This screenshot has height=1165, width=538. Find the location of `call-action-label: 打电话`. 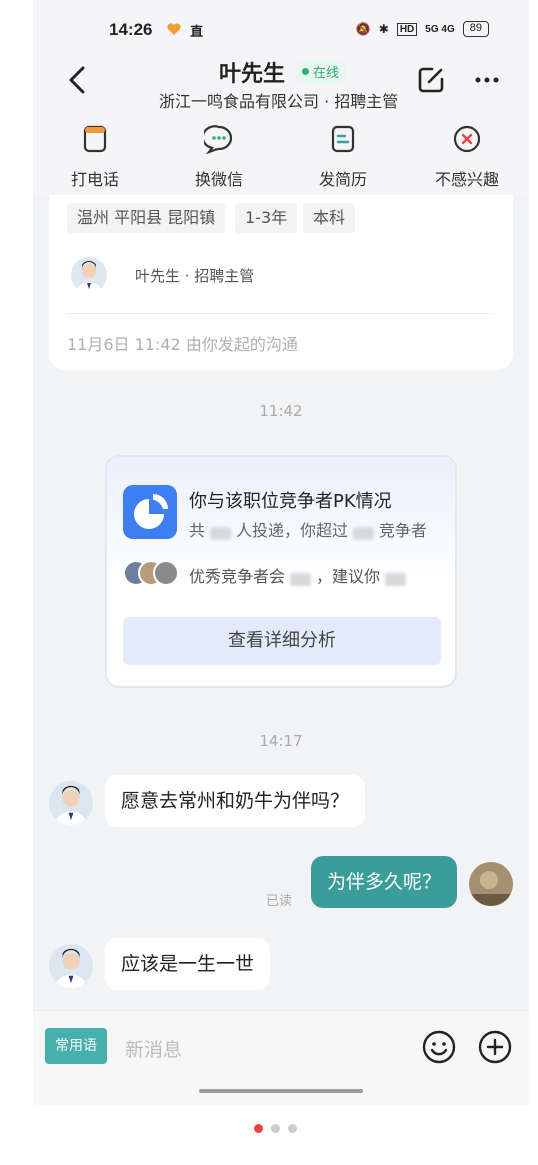

call-action-label: 打电话 is located at coordinates (94, 179).